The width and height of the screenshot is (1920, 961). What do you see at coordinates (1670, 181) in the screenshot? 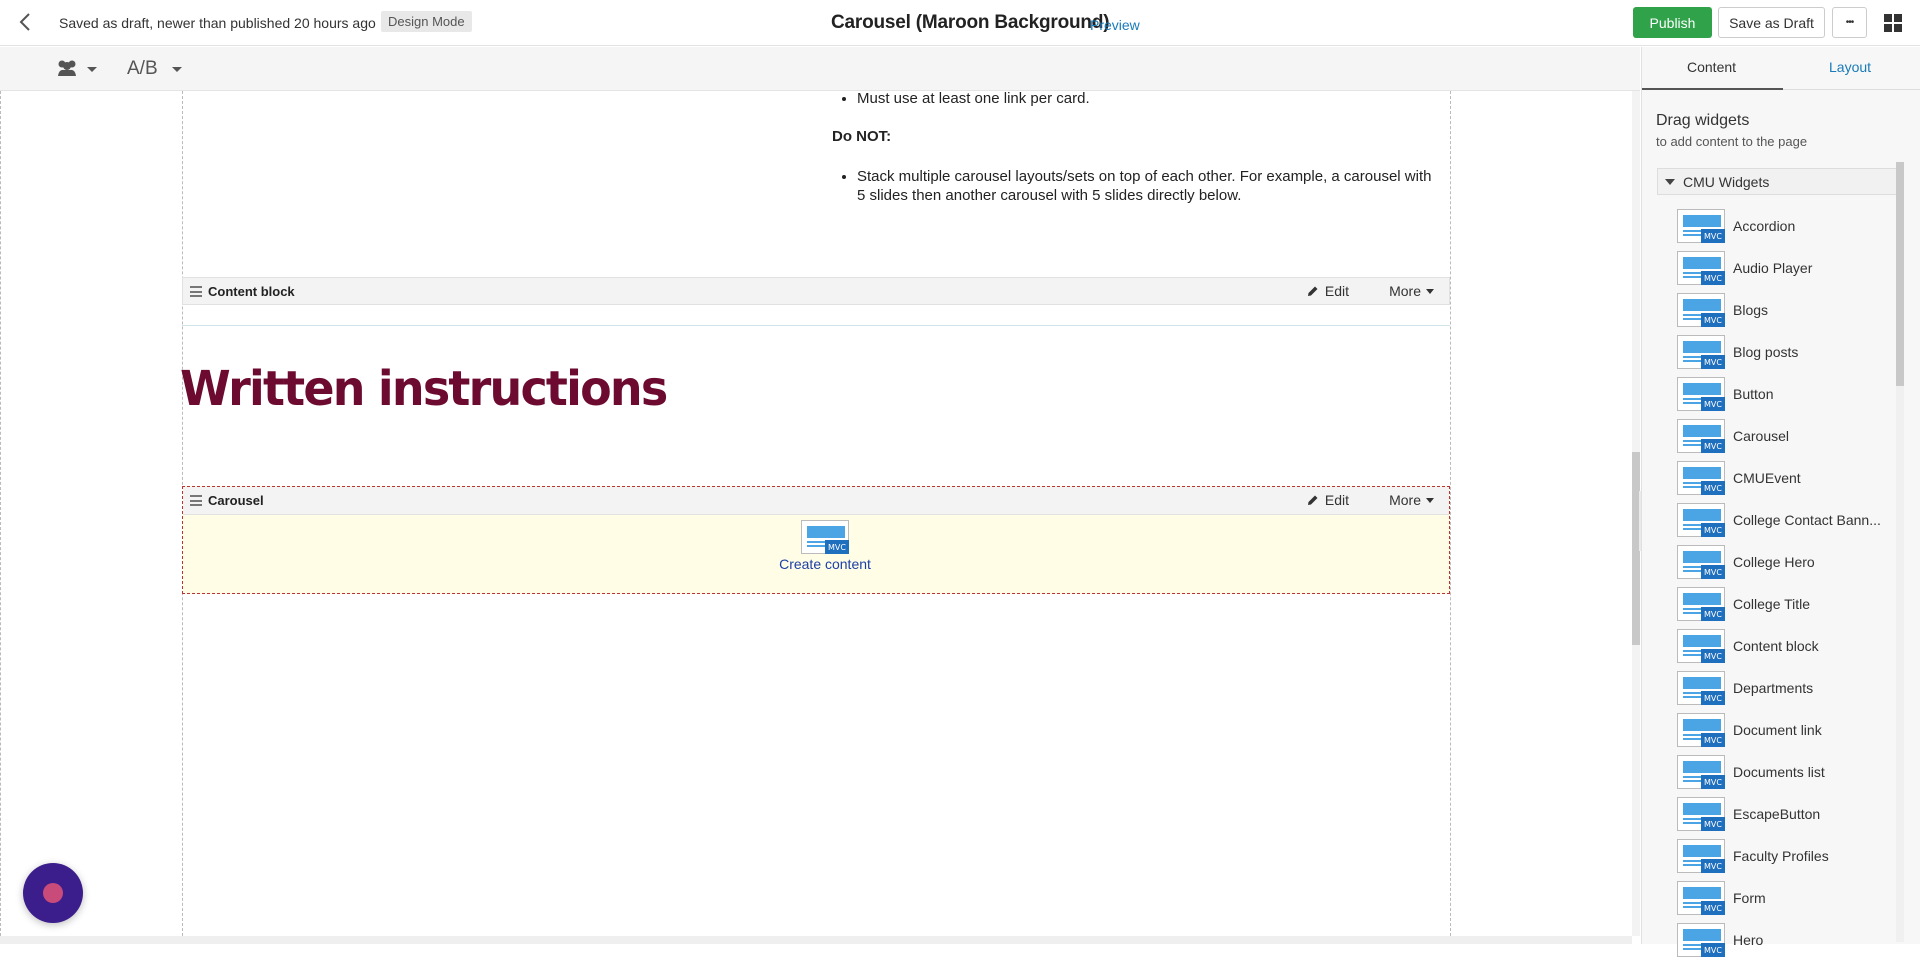
I see `caret-down-icon` at bounding box center [1670, 181].